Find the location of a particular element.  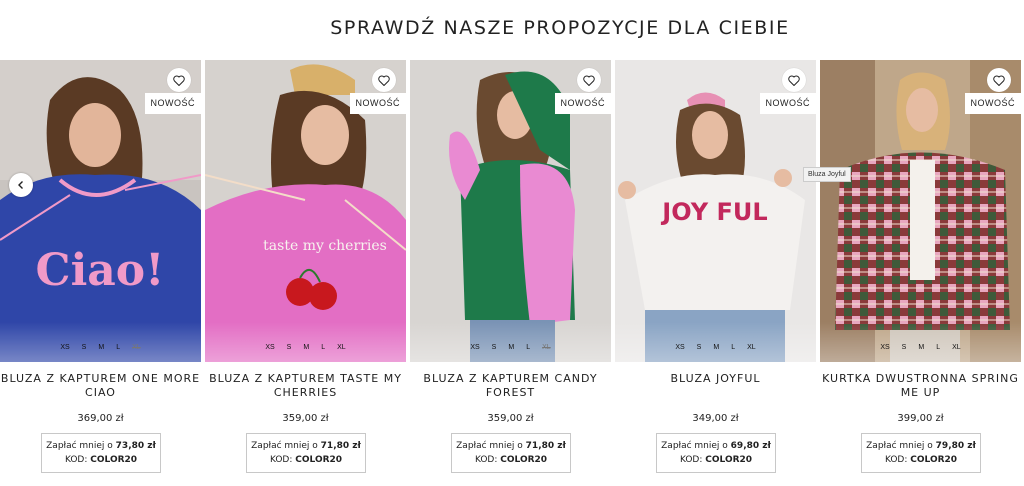

product-image: Ciao! NOWOŚĆ XS S M L XL is located at coordinates (100, 211).